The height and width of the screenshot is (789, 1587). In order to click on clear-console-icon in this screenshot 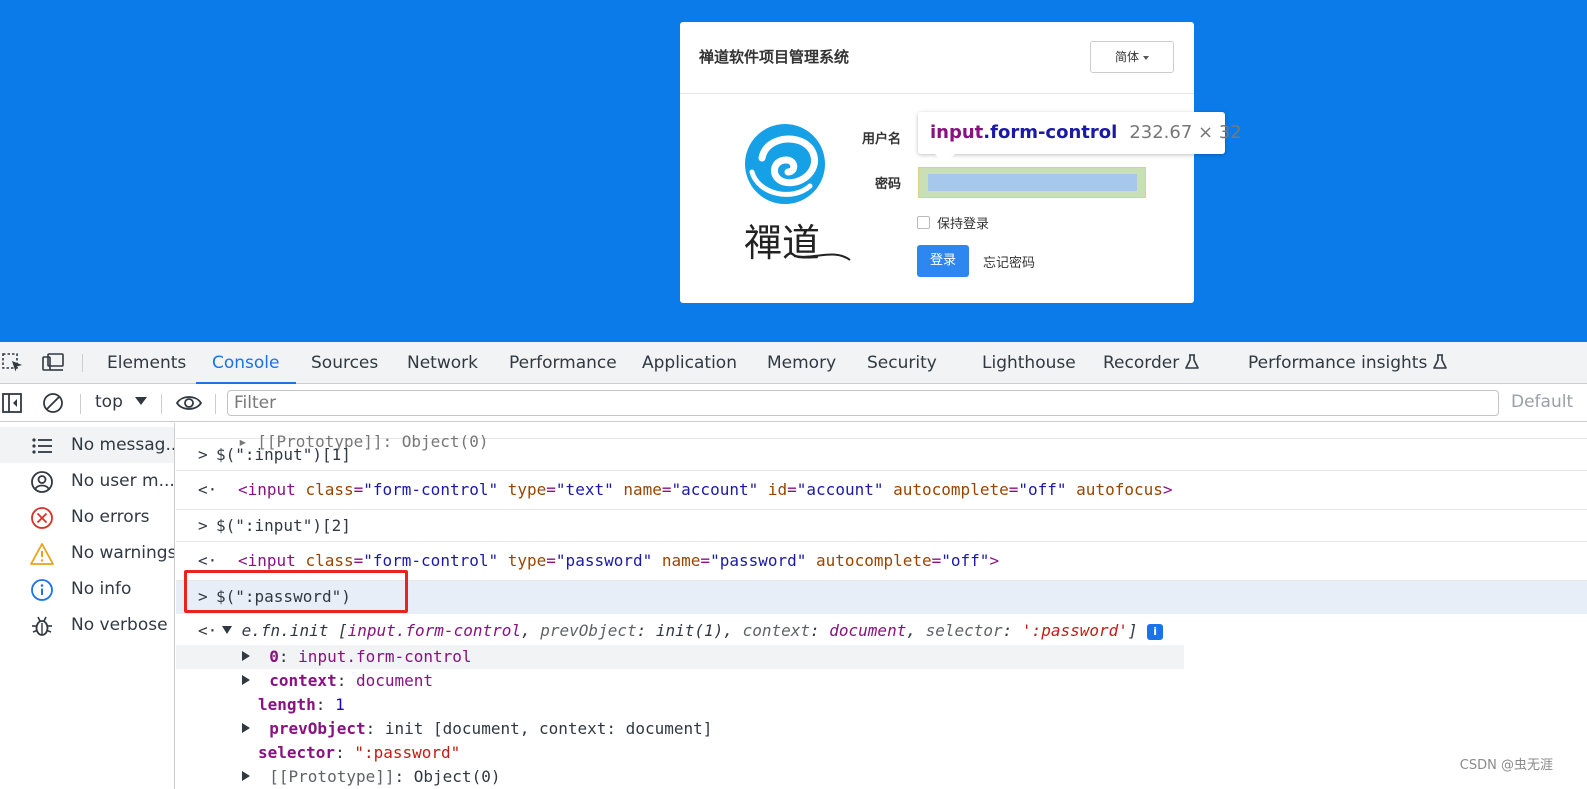, I will do `click(53, 403)`.